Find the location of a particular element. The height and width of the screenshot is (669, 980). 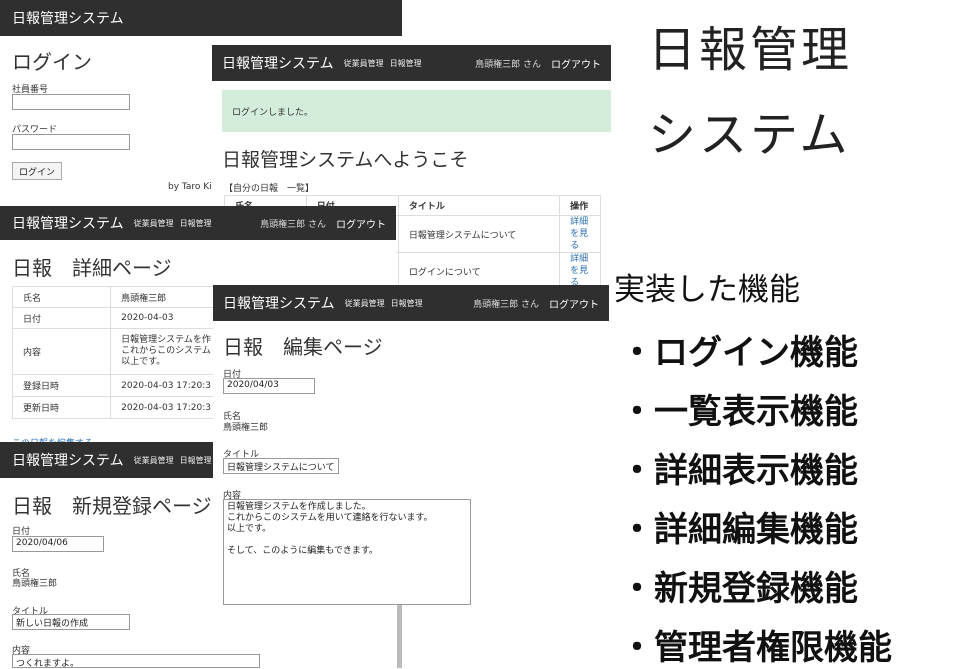

new-title: 日報 新規登録ページ is located at coordinates (112, 506).